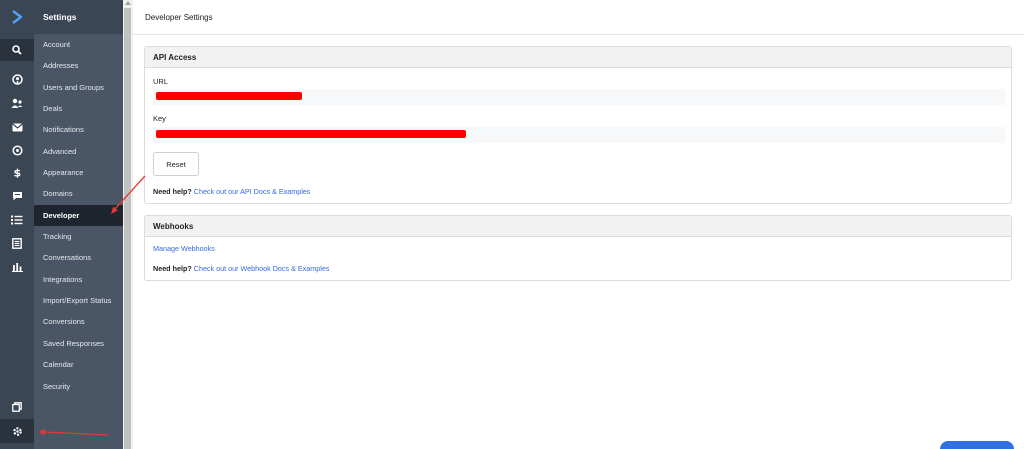 Image resolution: width=1024 pixels, height=449 pixels. What do you see at coordinates (78, 129) in the screenshot?
I see `sidebar-item-notifications: Notifications` at bounding box center [78, 129].